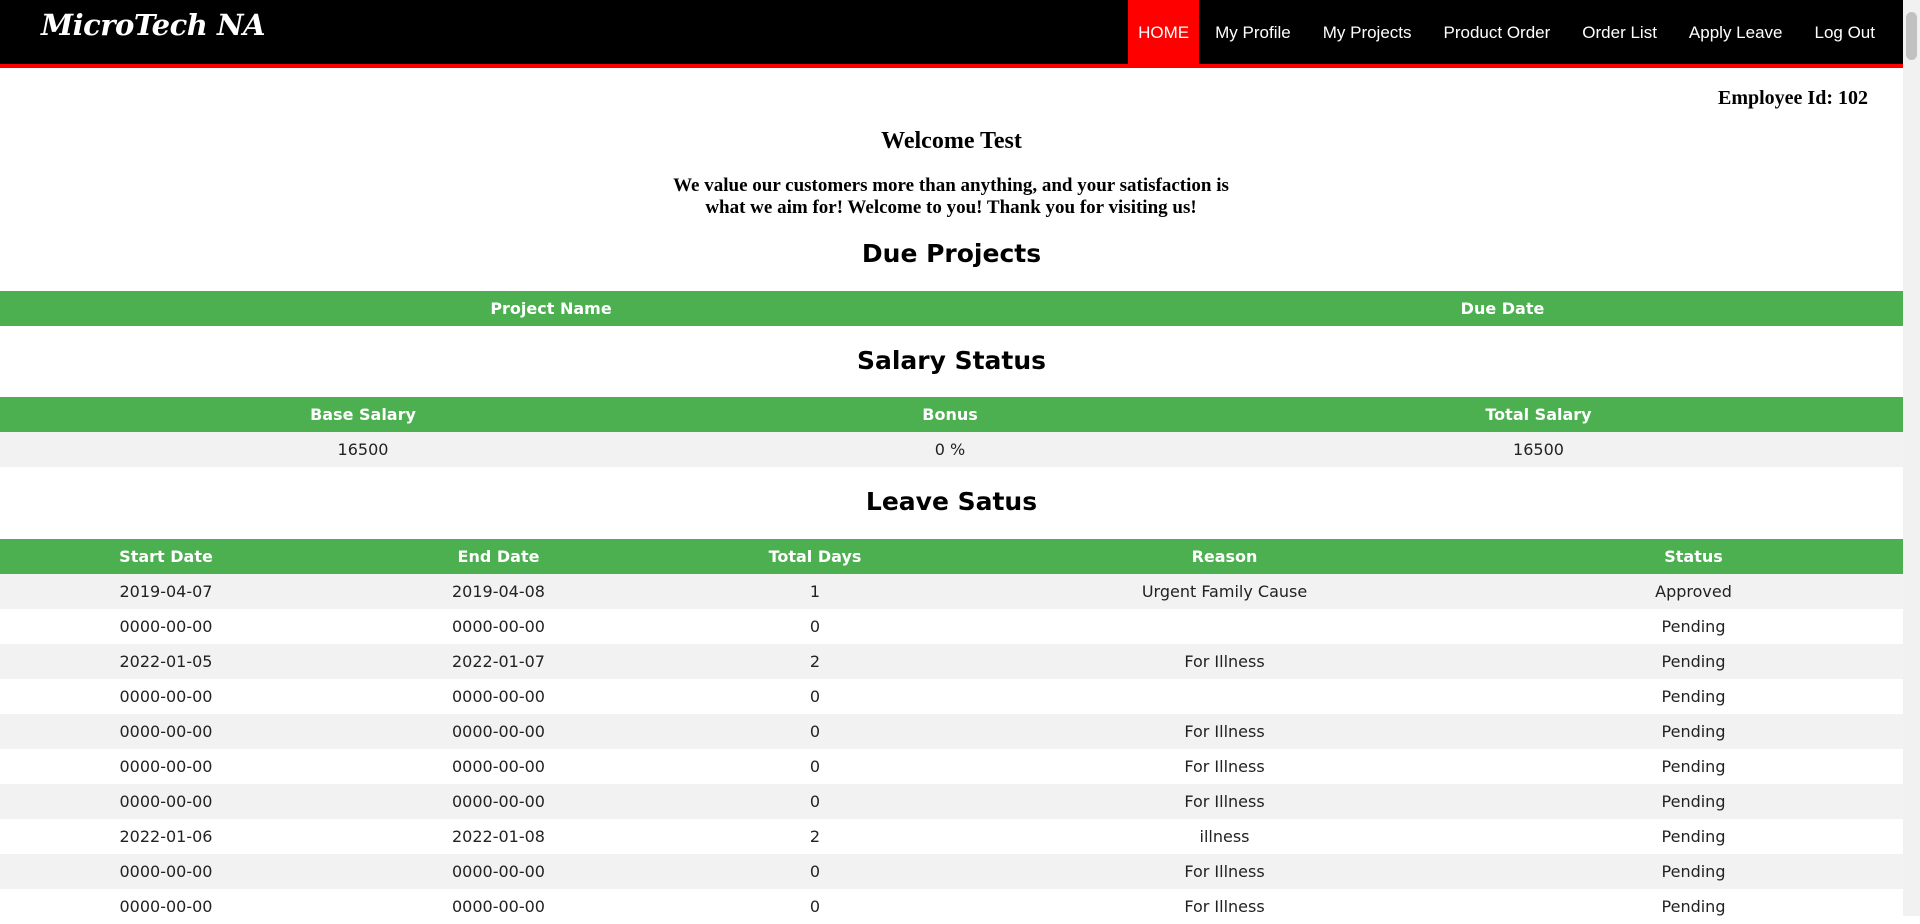 The width and height of the screenshot is (1920, 924). I want to click on salary-status-title: Salary Status, so click(951, 360).